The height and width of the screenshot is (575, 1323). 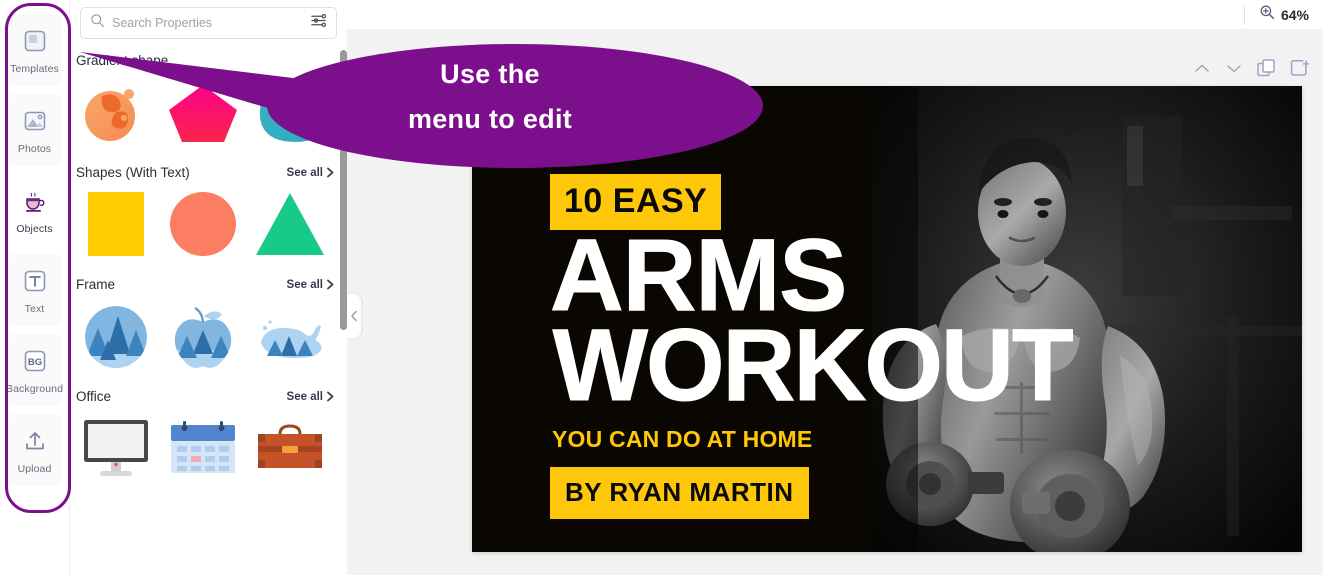 What do you see at coordinates (208, 393) in the screenshot?
I see `section-header: Office See all` at bounding box center [208, 393].